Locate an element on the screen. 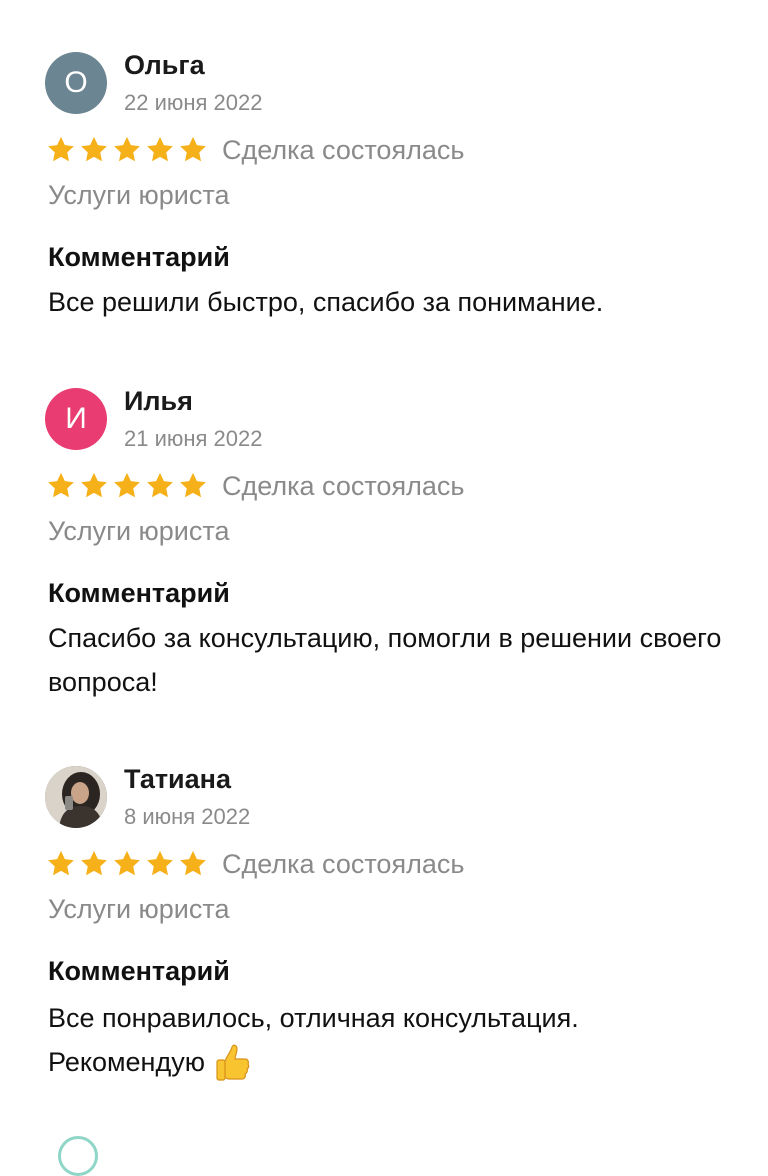  comment-text: Все решили быстро, спасибо за понимание. is located at coordinates (326, 302).